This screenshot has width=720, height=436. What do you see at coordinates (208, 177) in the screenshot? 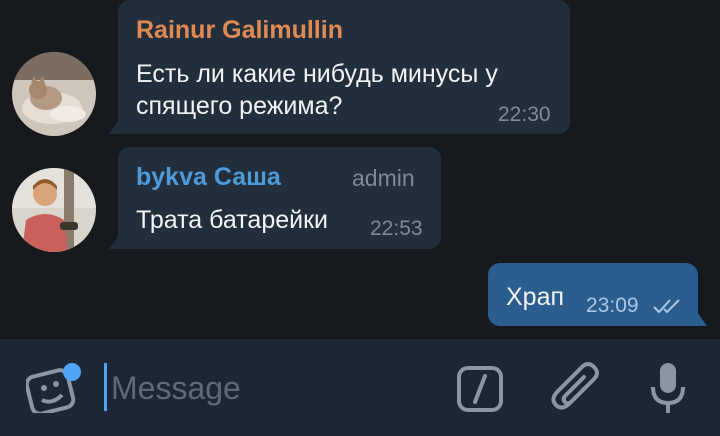
I see `message-sender: bykva Саша` at bounding box center [208, 177].